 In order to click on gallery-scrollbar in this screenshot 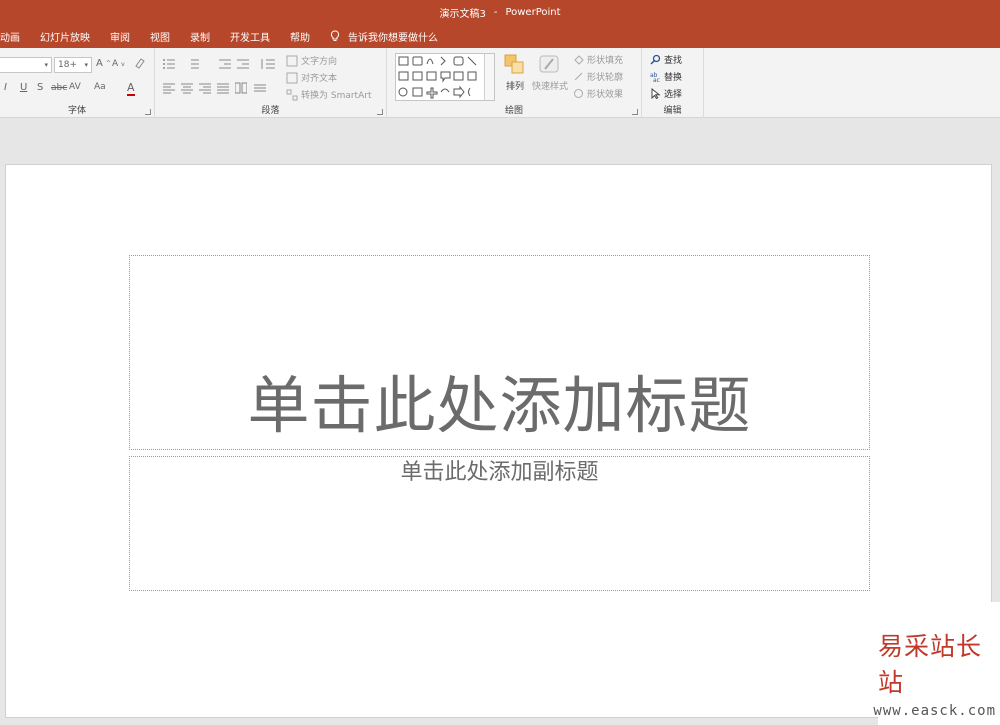, I will do `click(489, 77)`.